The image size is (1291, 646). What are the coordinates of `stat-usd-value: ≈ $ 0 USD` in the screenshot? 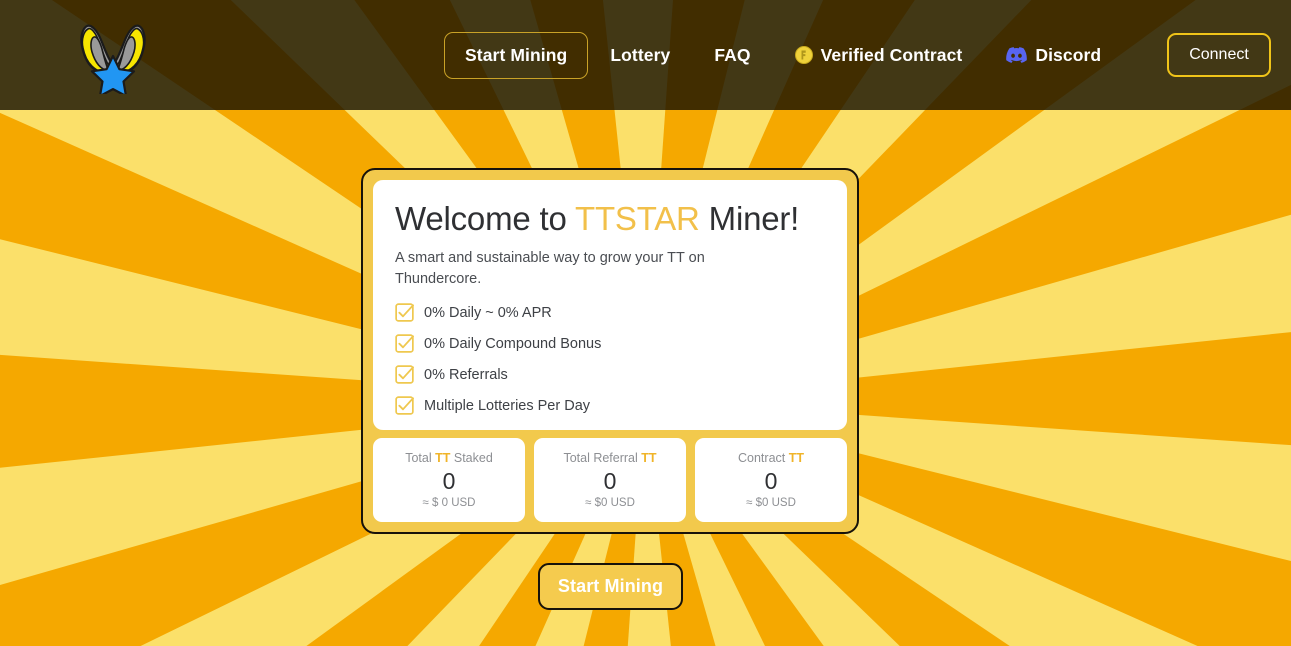 It's located at (449, 503).